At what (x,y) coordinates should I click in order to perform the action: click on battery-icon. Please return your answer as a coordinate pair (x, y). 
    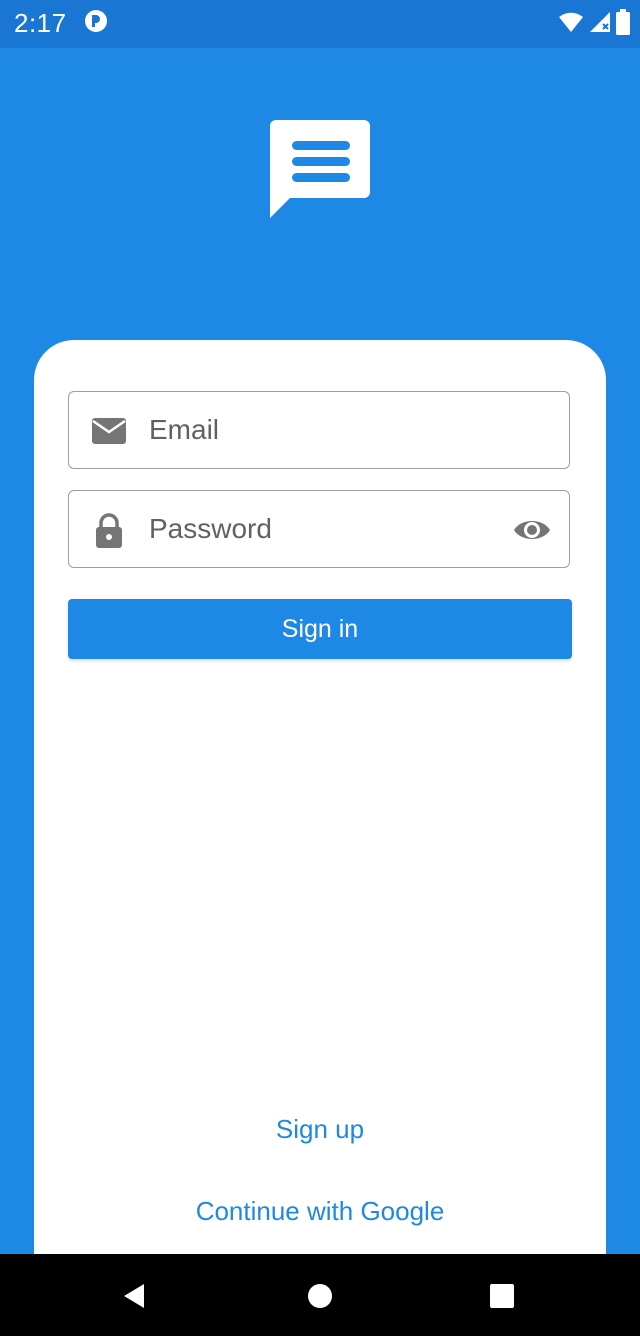
    Looking at the image, I should click on (623, 22).